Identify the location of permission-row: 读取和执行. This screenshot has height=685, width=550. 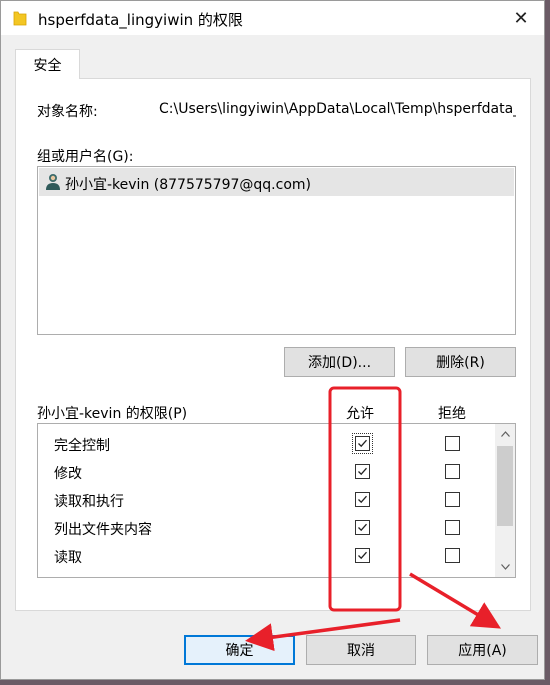
(265, 500).